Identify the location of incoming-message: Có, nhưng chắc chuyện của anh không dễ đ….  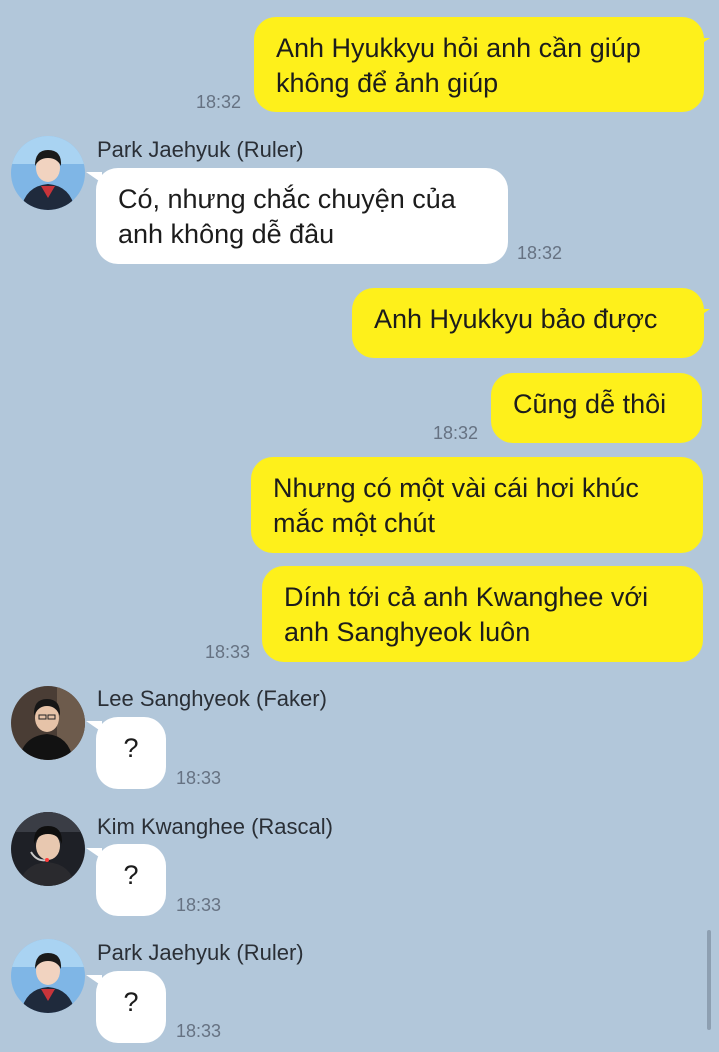
(302, 216).